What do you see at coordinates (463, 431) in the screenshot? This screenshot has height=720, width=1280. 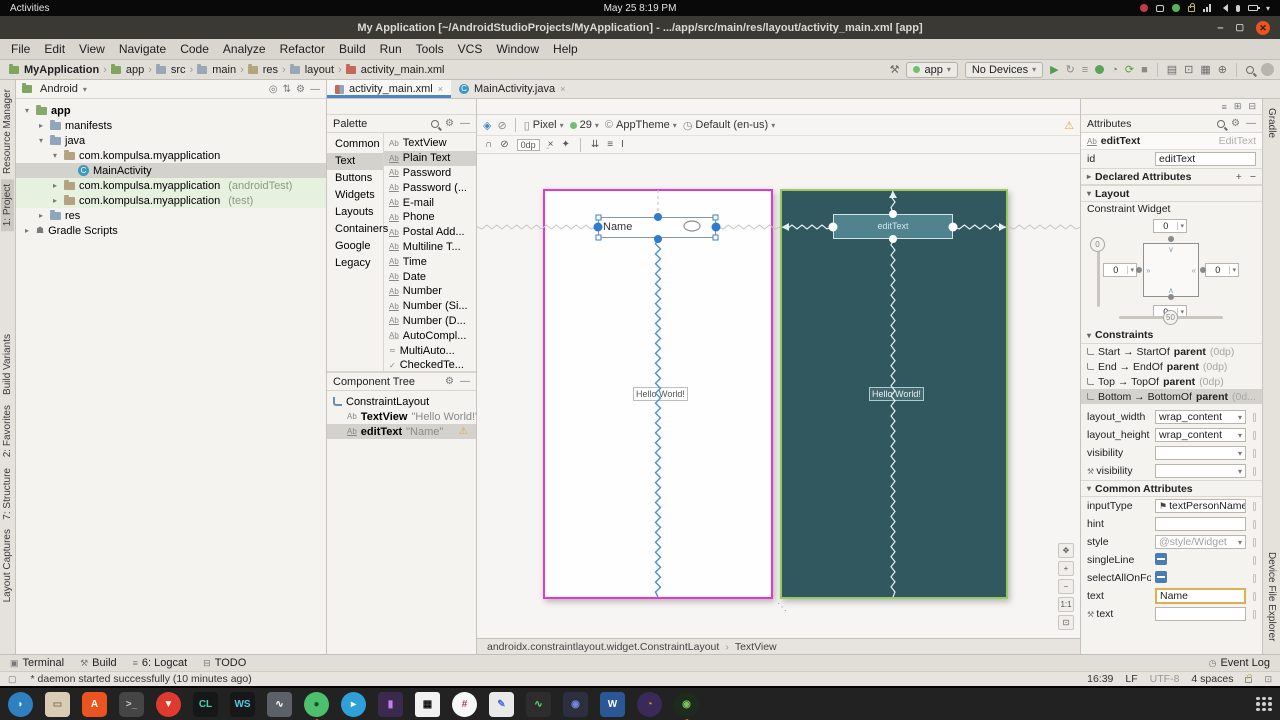 I see `warning-icon: ⚠` at bounding box center [463, 431].